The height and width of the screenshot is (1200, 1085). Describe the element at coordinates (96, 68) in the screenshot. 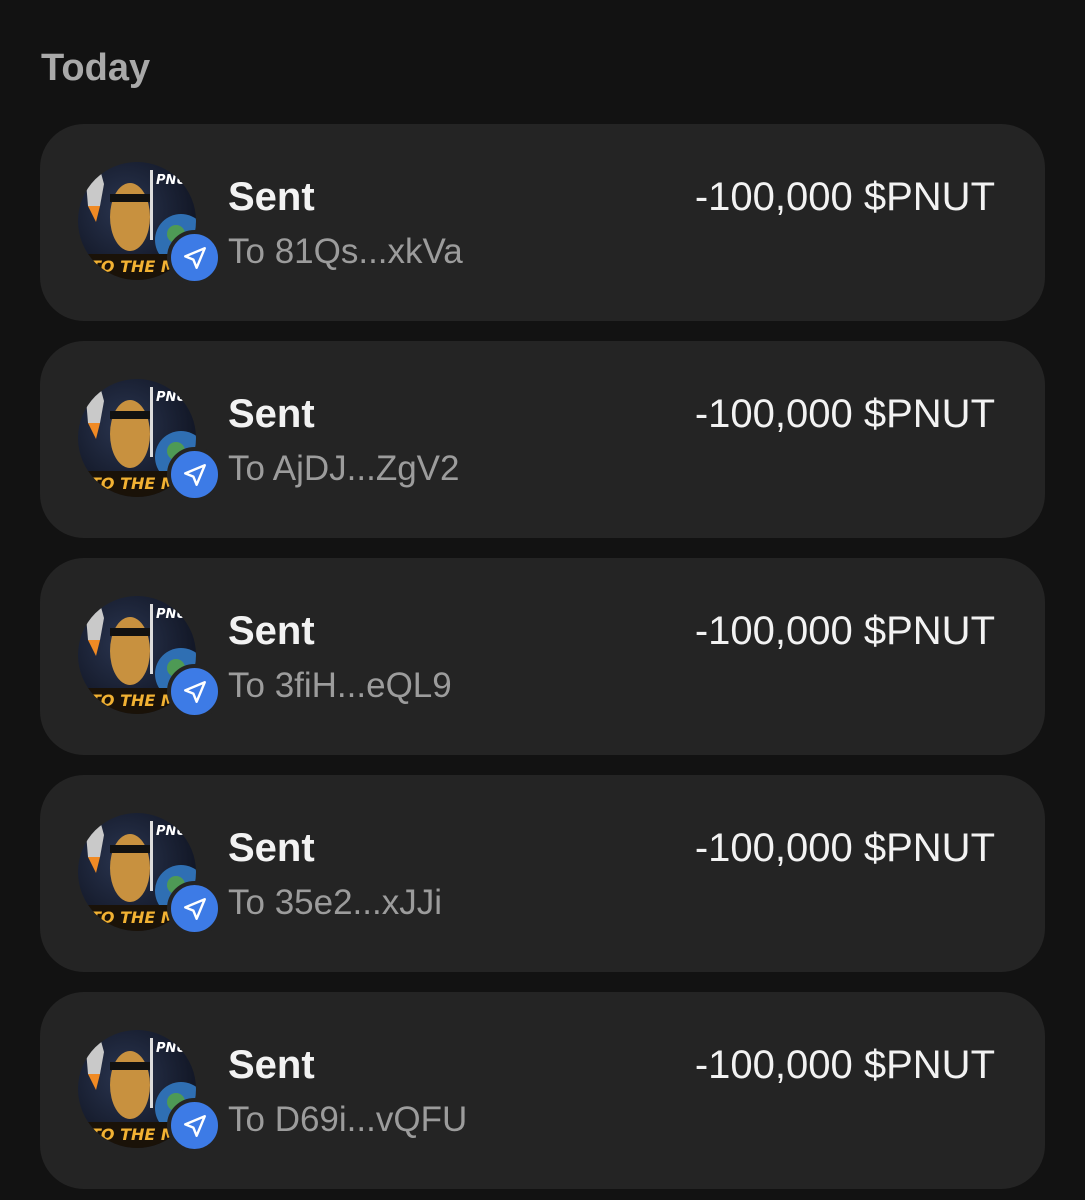

I see `section-title-today: Today` at that location.